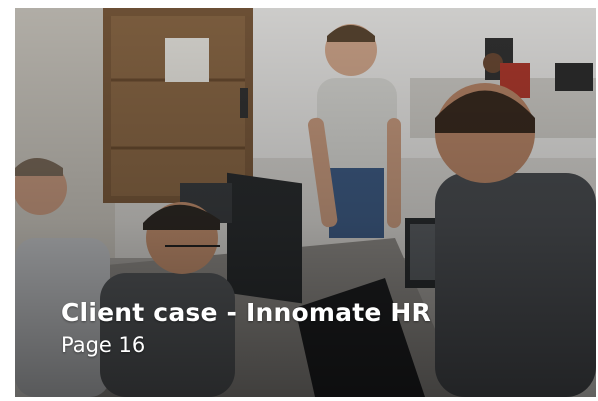  I want to click on card-page-label: Page 16, so click(103, 345).